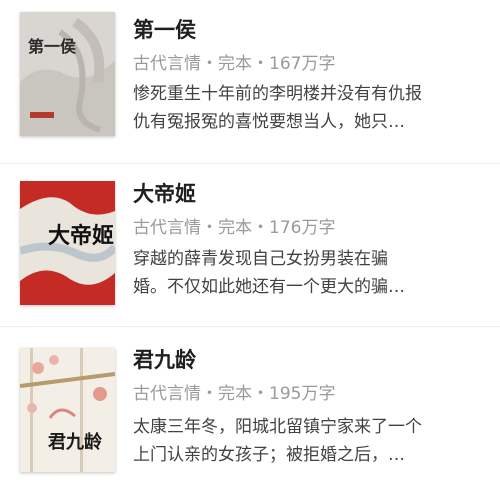 This screenshot has width=500, height=491. I want to click on cover-title: 第一侯, so click(52, 46).